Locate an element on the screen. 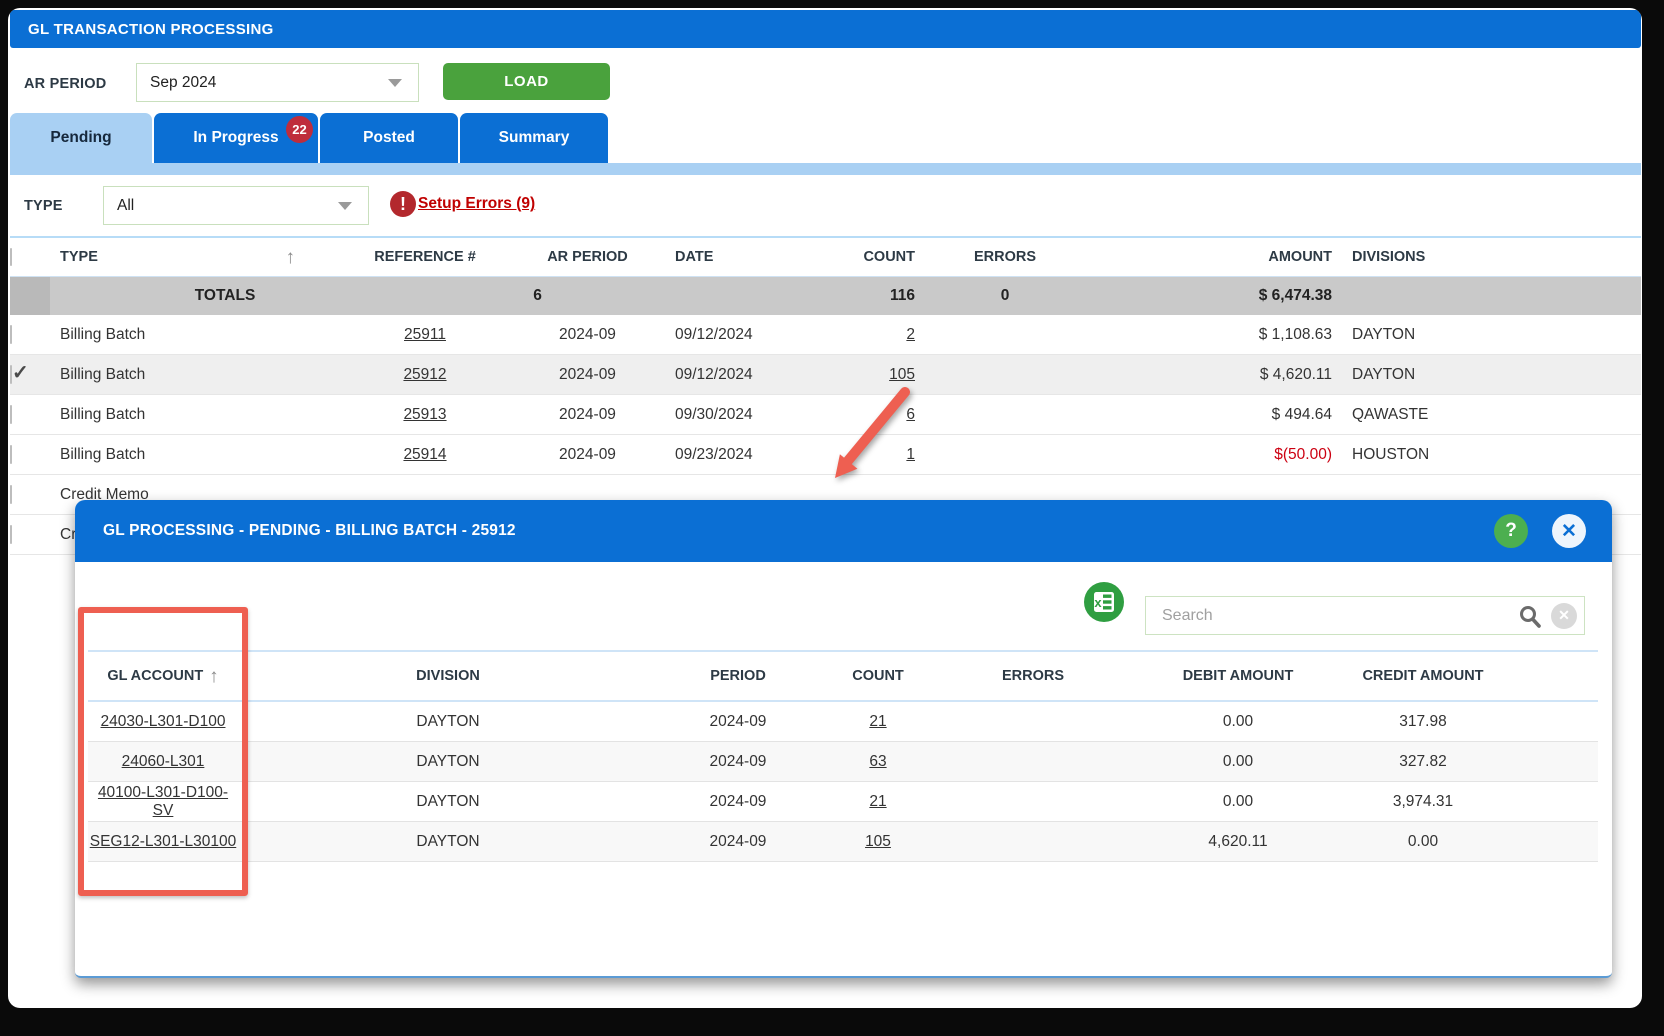 Image resolution: width=1664 pixels, height=1036 pixels. cell-division: HOUSTON is located at coordinates (1391, 454).